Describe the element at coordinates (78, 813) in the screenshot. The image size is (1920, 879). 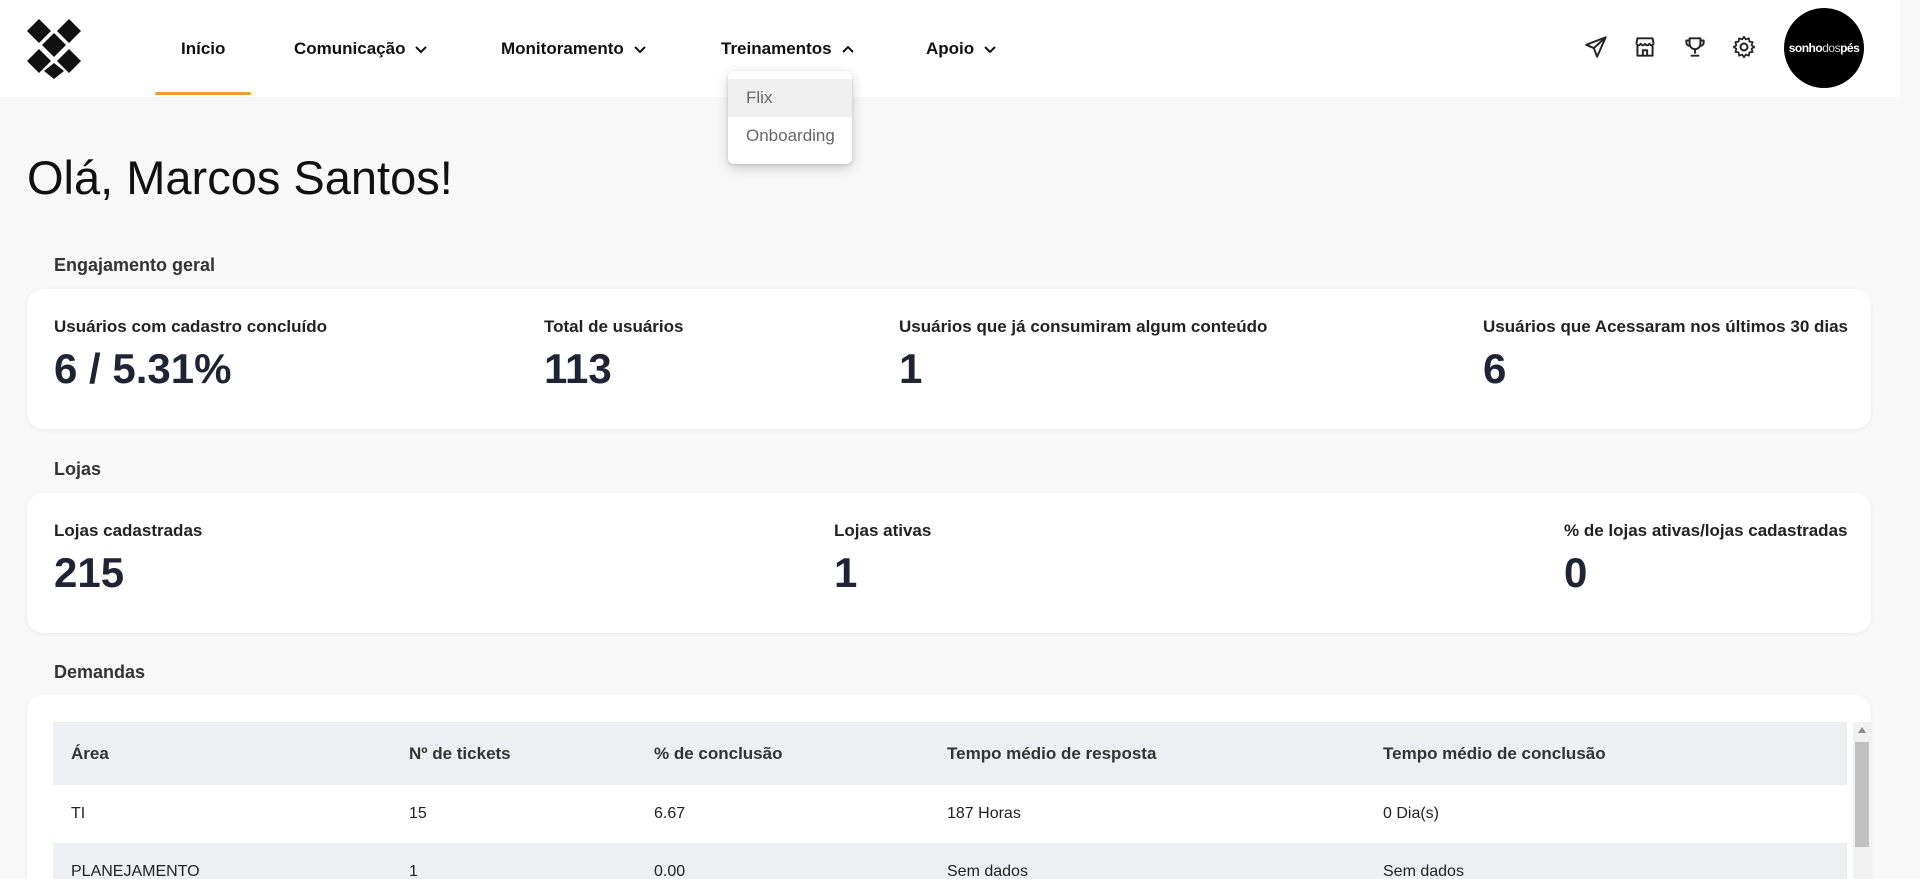
I see `table-cell: TI` at that location.